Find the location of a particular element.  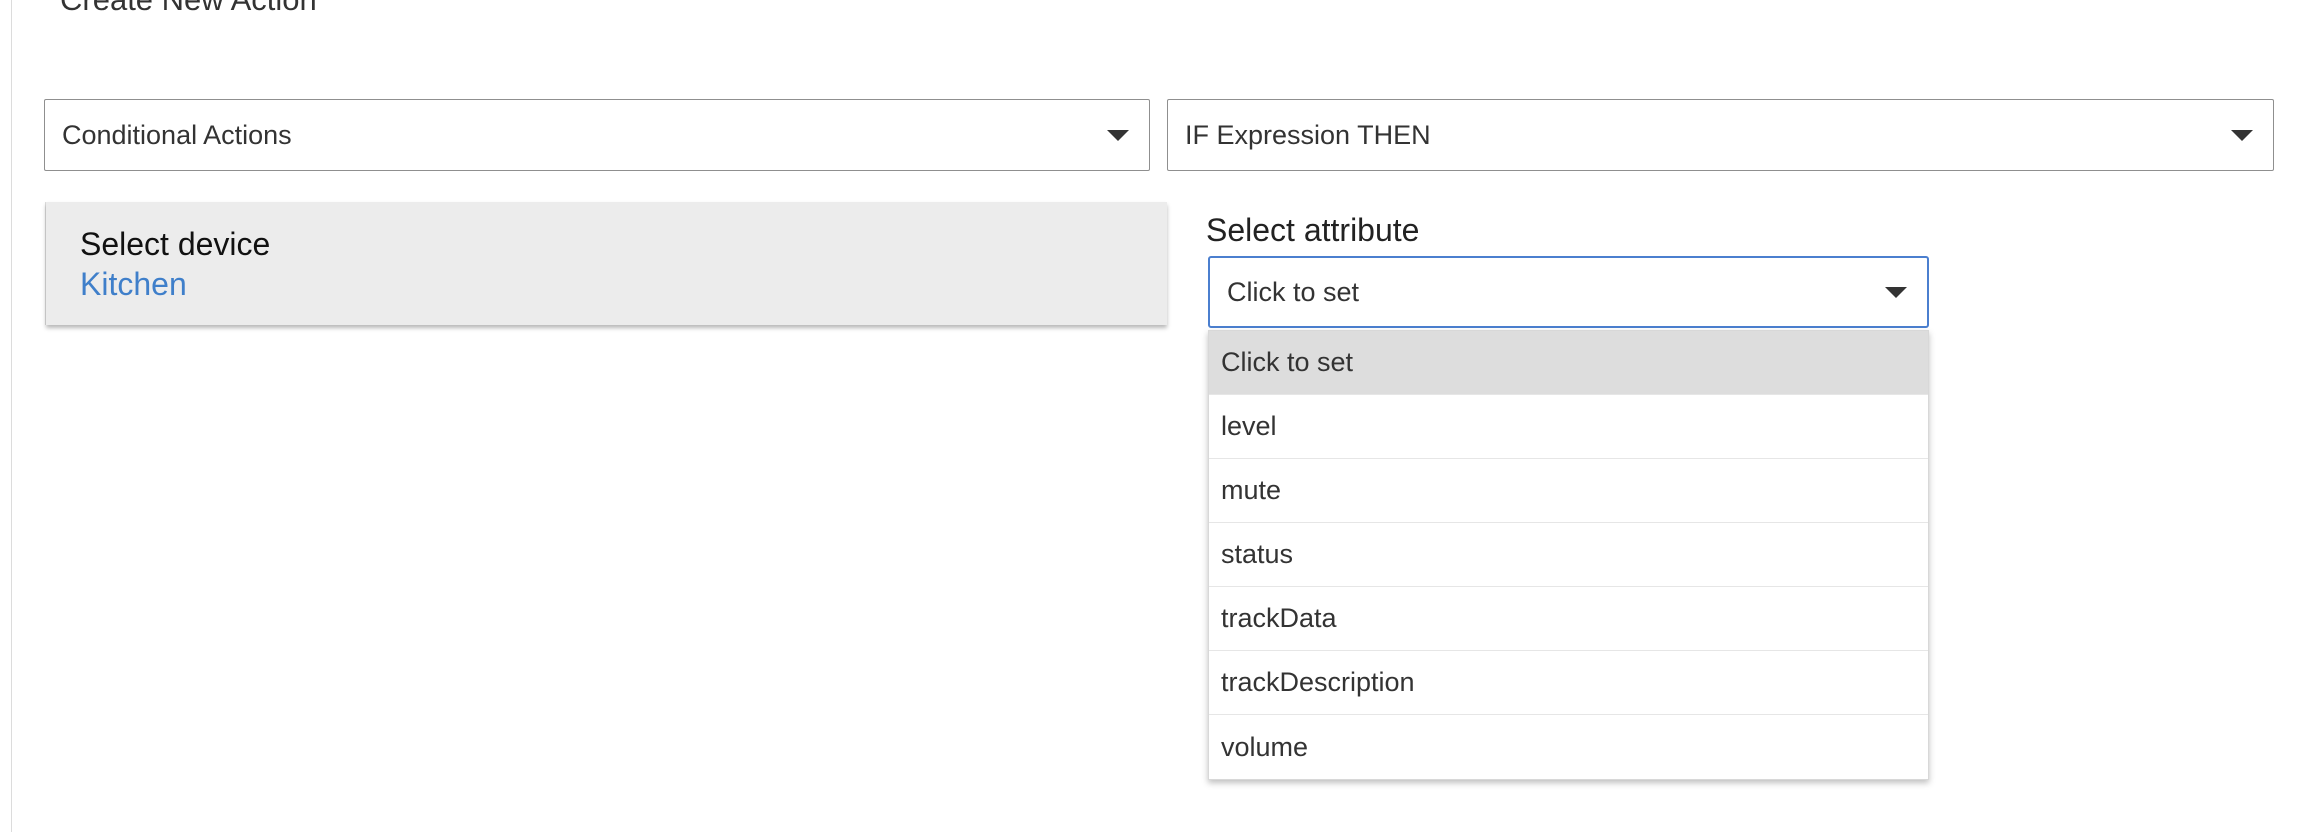

attribute-option: Click to set is located at coordinates (1568, 363).